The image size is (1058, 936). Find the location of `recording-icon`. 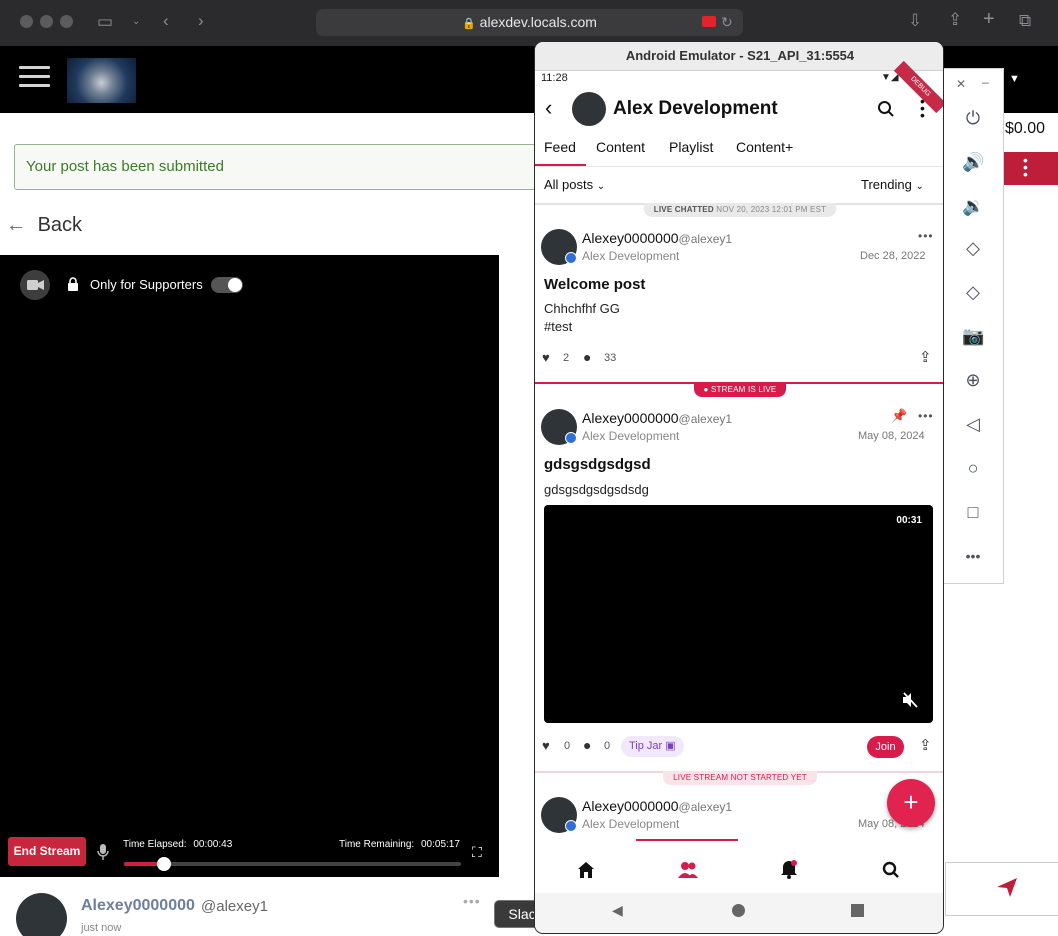

recording-icon is located at coordinates (709, 21).